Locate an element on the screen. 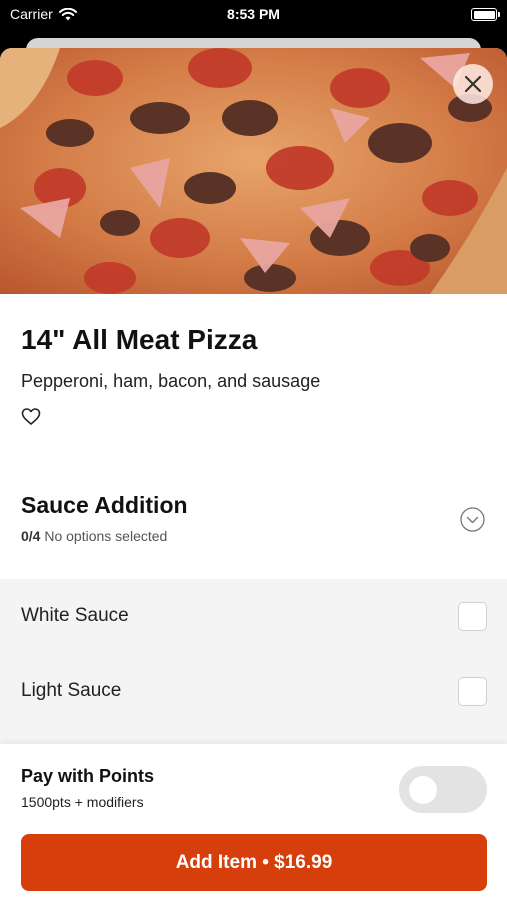 The width and height of the screenshot is (507, 900). item-title: 14" All Meat Pizza is located at coordinates (139, 339).